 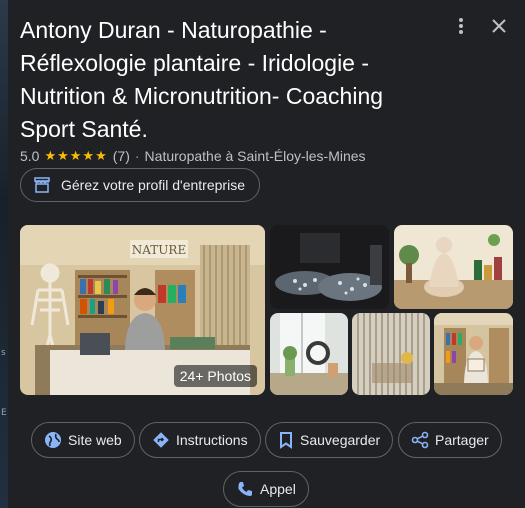 I want to click on photo-office-portrait, so click(x=473, y=354).